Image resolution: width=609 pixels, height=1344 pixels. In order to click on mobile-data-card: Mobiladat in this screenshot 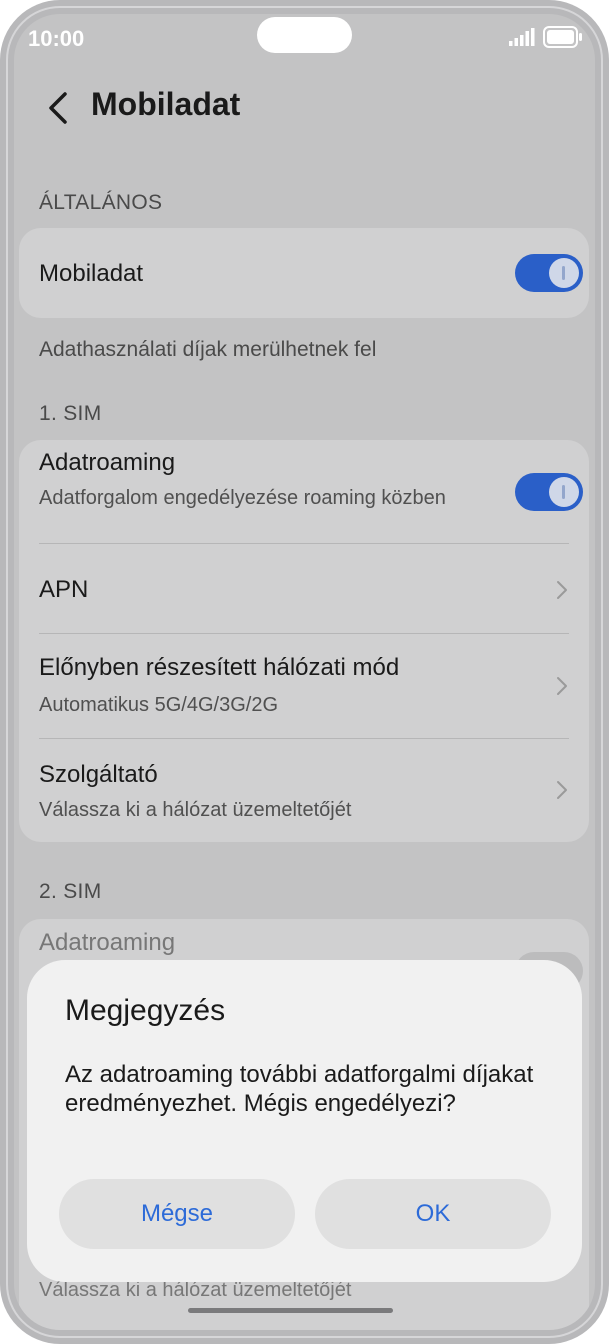, I will do `click(304, 273)`.